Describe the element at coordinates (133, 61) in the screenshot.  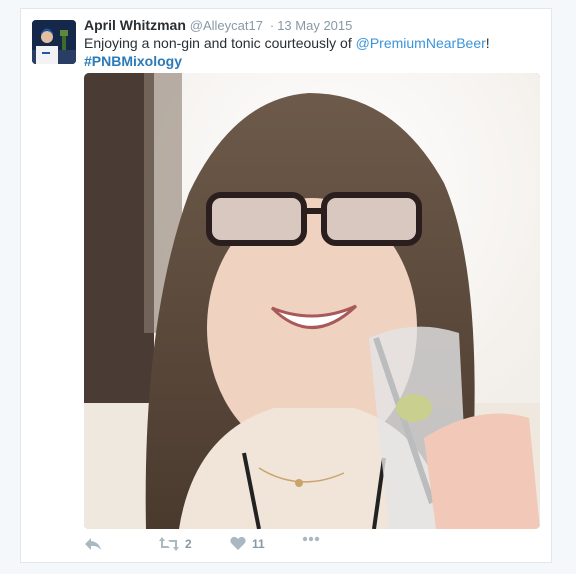
I see `hashtag-link: #PNBMixology` at that location.